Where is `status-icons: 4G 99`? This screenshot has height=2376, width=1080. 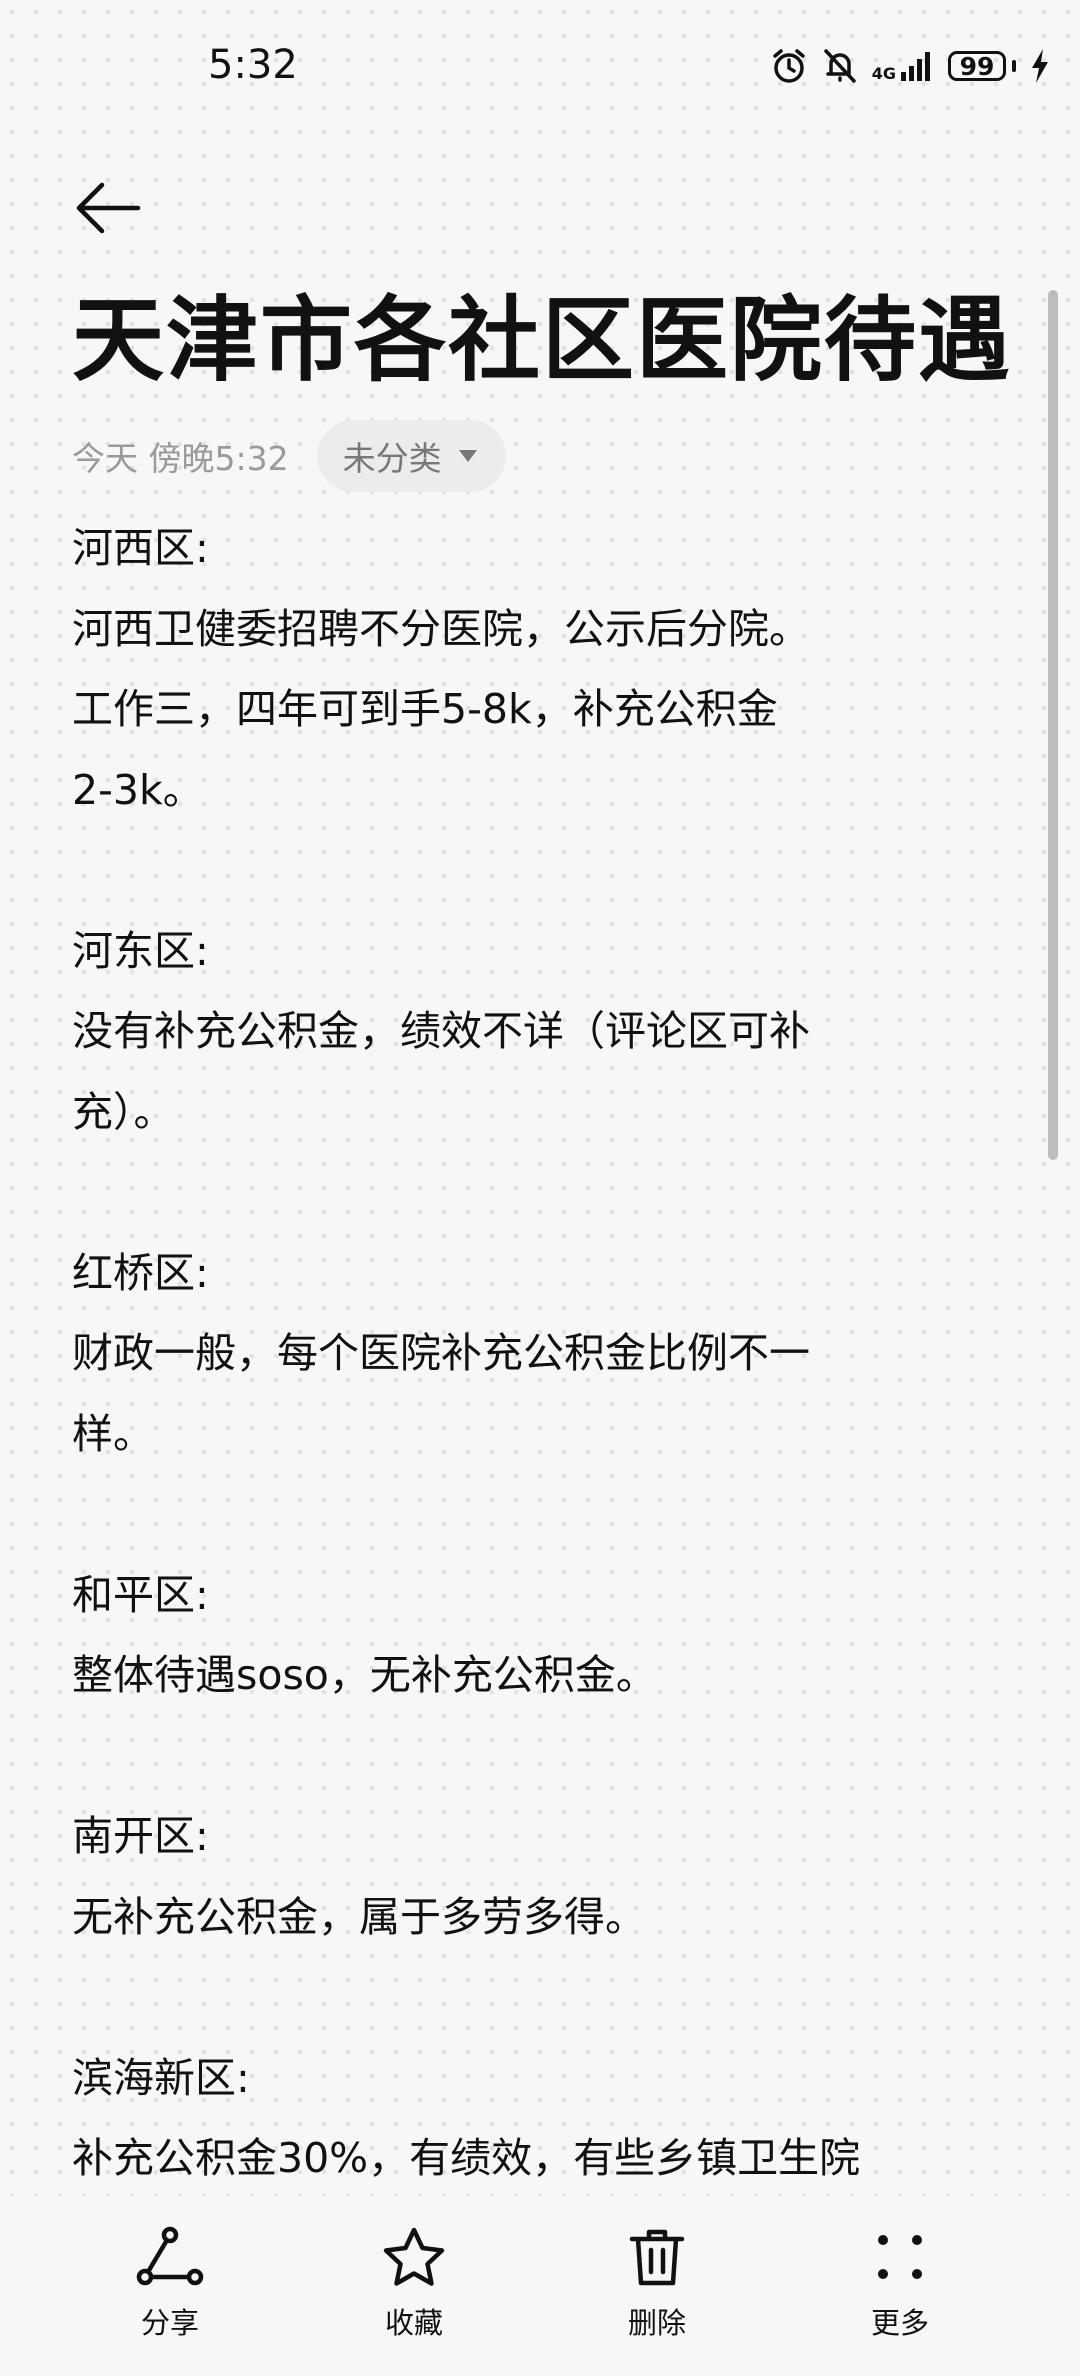
status-icons: 4G 99 is located at coordinates (910, 66).